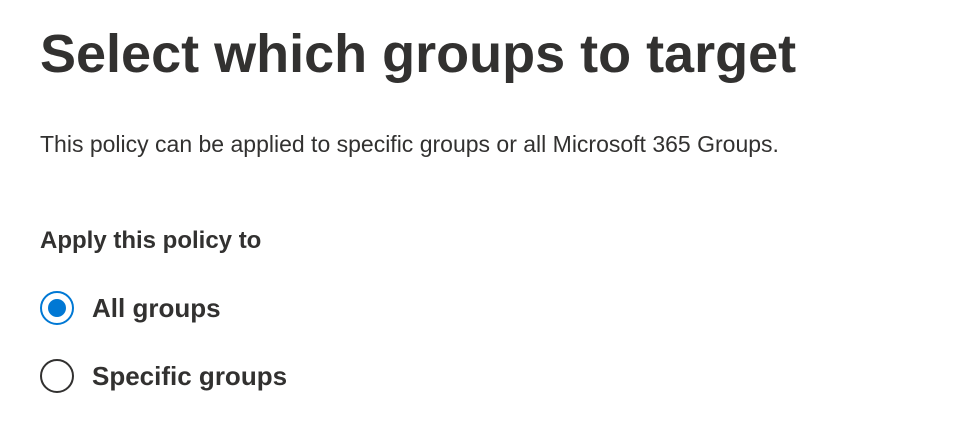 The image size is (958, 440). What do you see at coordinates (189, 376) in the screenshot?
I see `radio-label-specific-groups: Specific groups` at bounding box center [189, 376].